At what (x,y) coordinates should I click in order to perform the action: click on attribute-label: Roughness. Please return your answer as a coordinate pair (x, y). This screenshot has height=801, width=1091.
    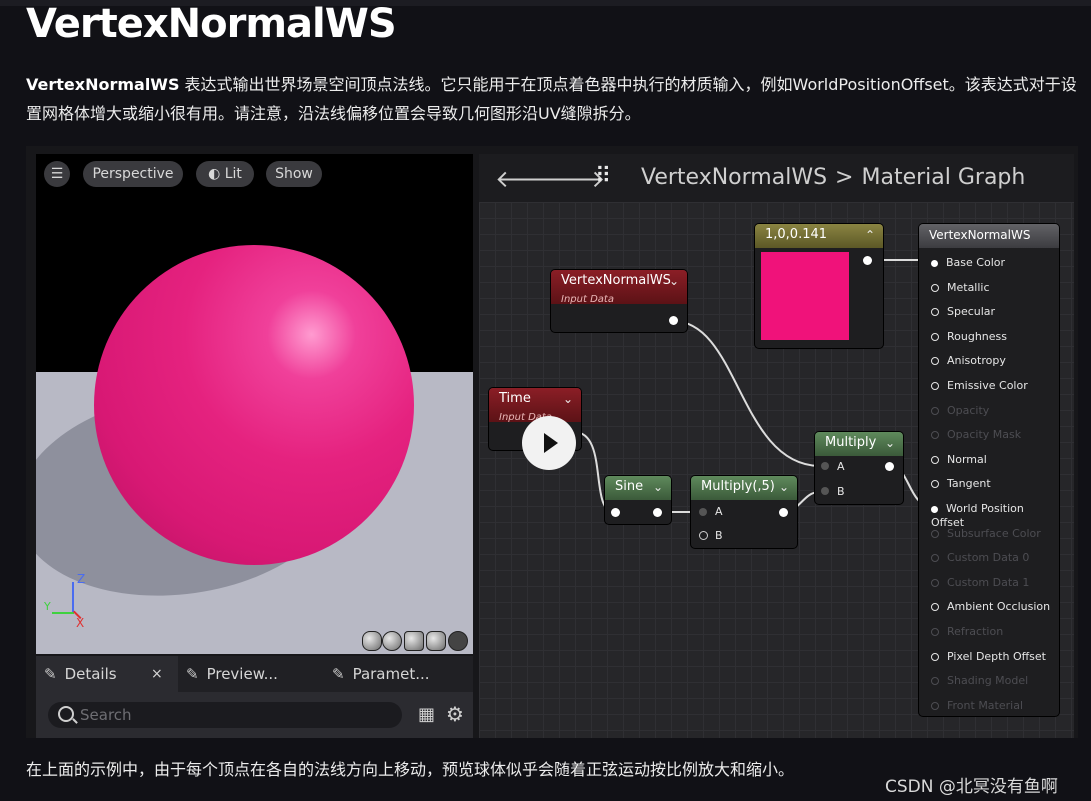
    Looking at the image, I should click on (977, 336).